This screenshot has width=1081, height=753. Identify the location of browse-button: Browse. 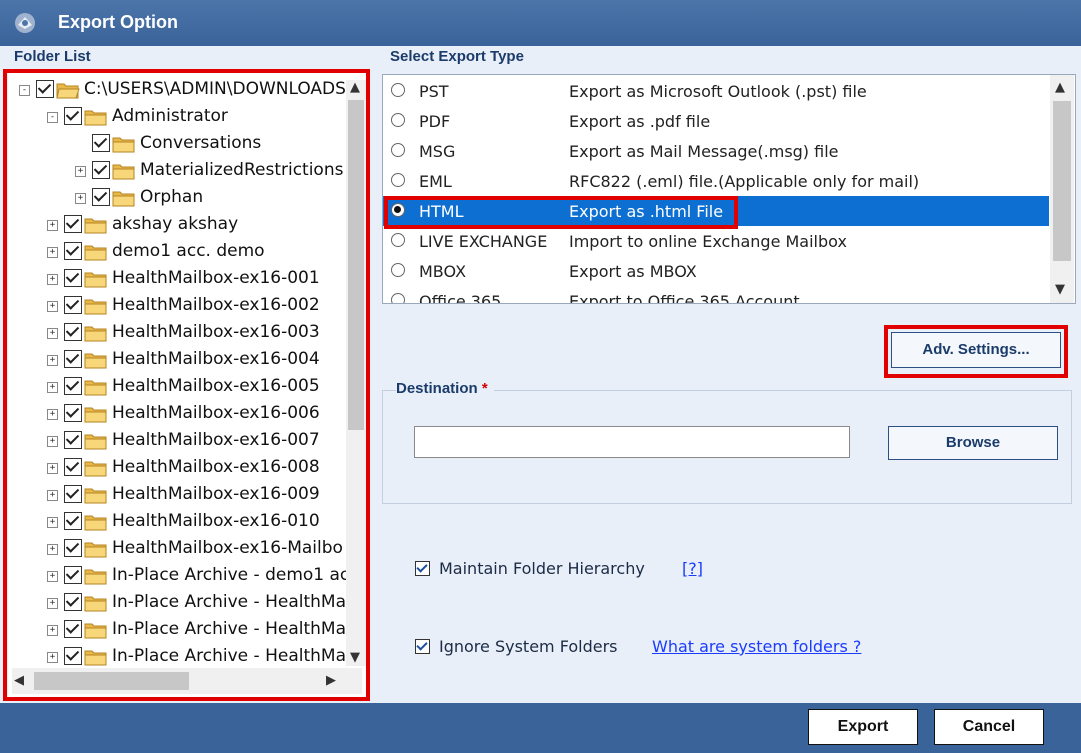
(973, 443).